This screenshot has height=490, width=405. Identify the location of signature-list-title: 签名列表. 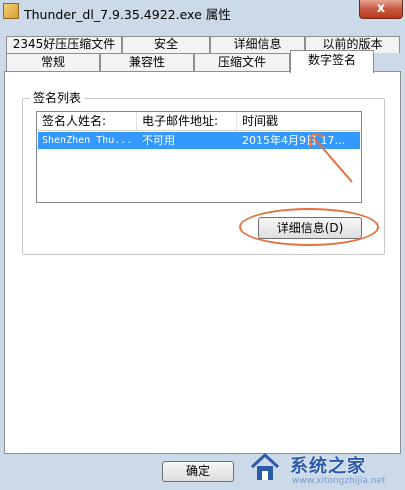
(57, 97).